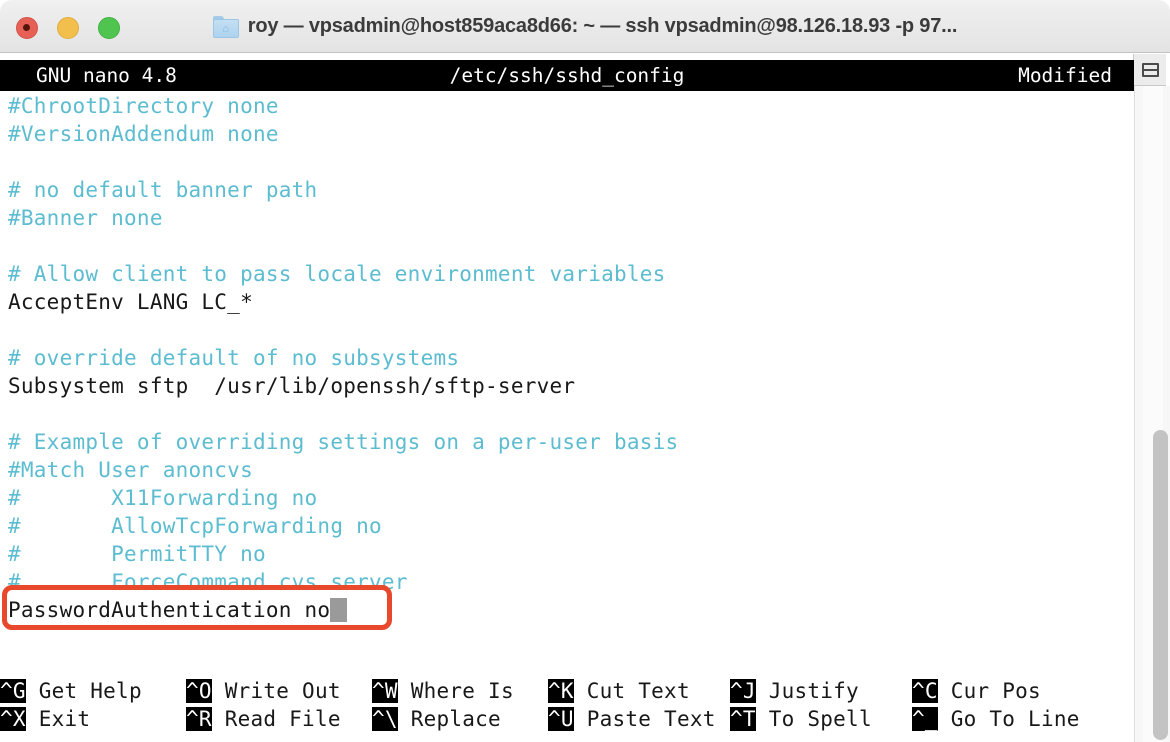  I want to click on shortcut-label: Paste Text, so click(644, 719).